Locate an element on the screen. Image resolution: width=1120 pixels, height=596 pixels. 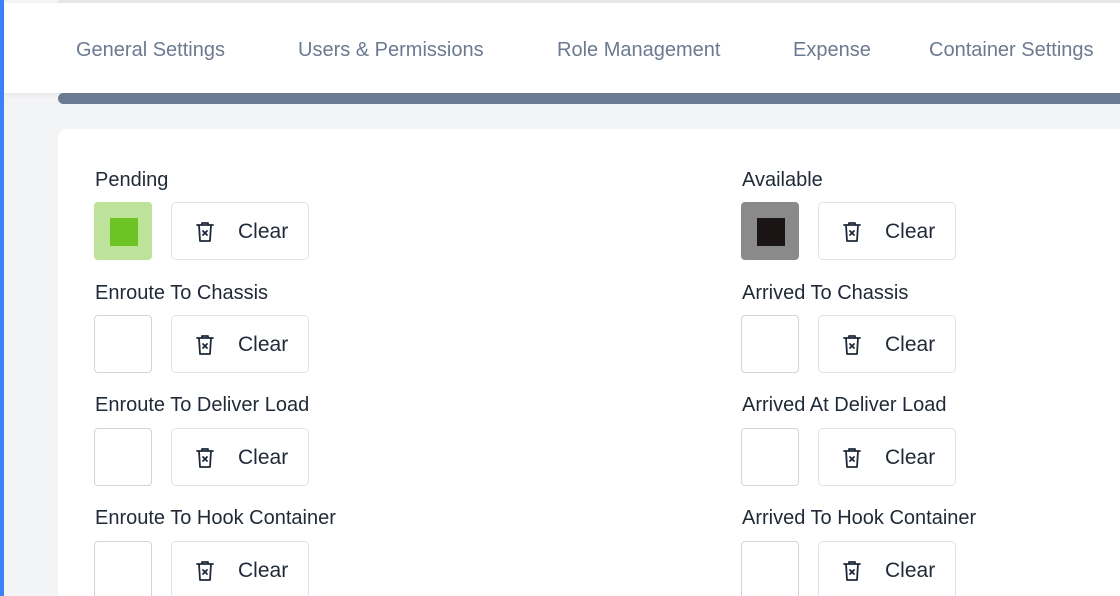
pending-color-picker is located at coordinates (123, 231).